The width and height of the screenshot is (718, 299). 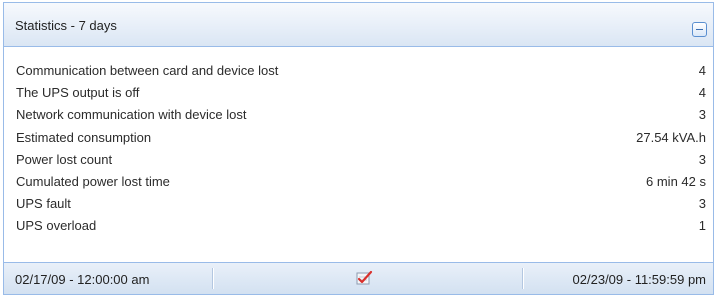 I want to click on stat-row: UPS overload 1, so click(x=358, y=226).